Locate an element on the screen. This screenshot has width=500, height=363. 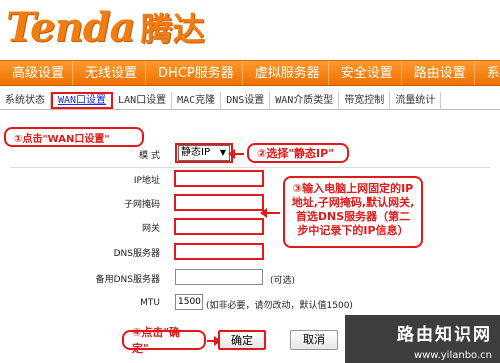
subnav-dns: DNS设置 is located at coordinates (246, 100).